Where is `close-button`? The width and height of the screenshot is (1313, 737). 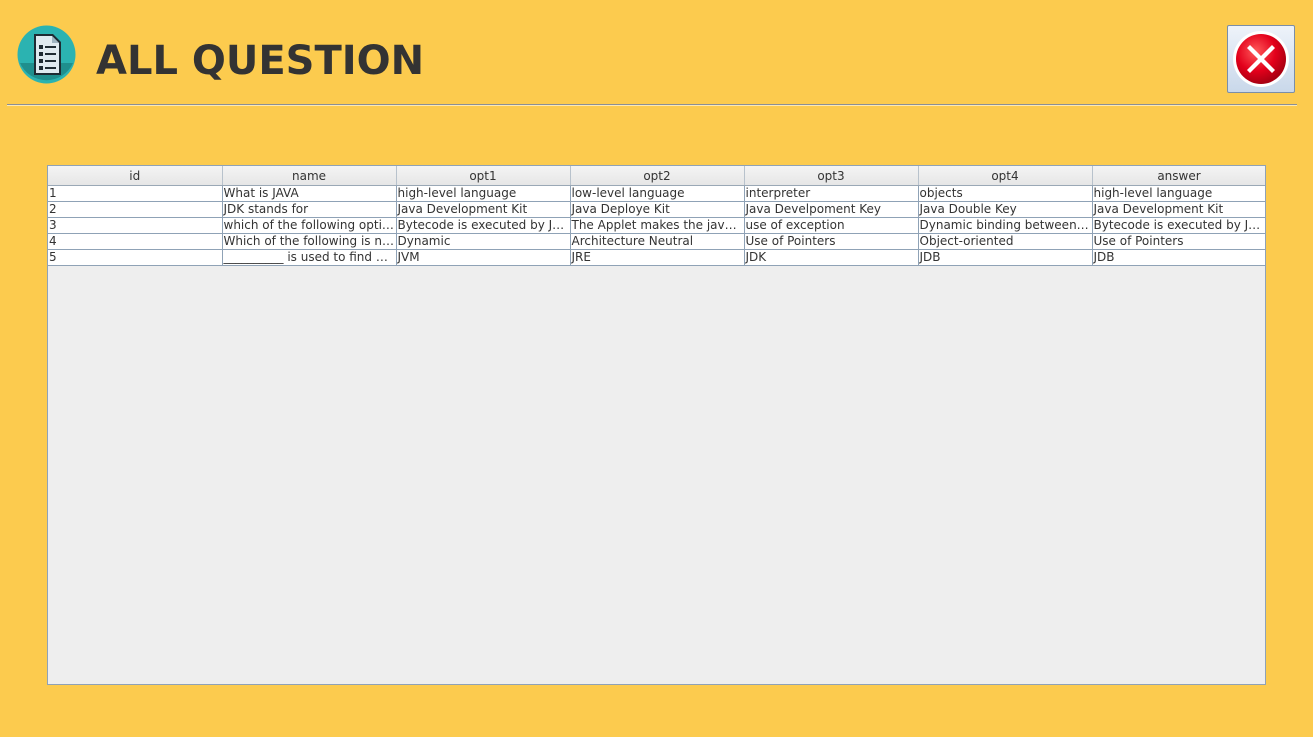
close-button is located at coordinates (1261, 59).